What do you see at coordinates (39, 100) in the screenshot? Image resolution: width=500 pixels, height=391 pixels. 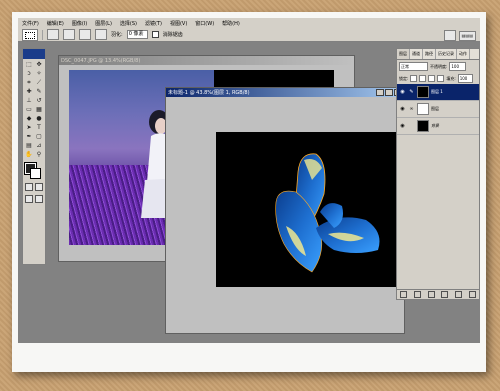 I see `history-brush-icon: ↺` at bounding box center [39, 100].